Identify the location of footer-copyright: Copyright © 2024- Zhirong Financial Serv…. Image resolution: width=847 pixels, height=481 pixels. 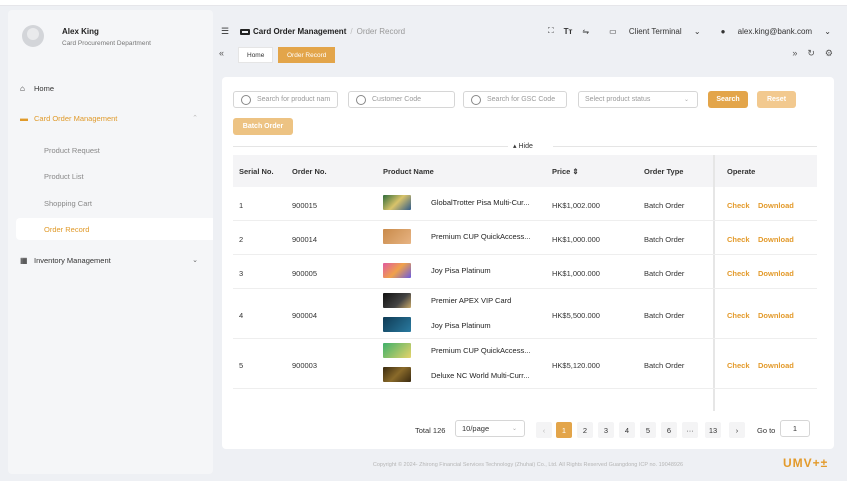
(528, 465).